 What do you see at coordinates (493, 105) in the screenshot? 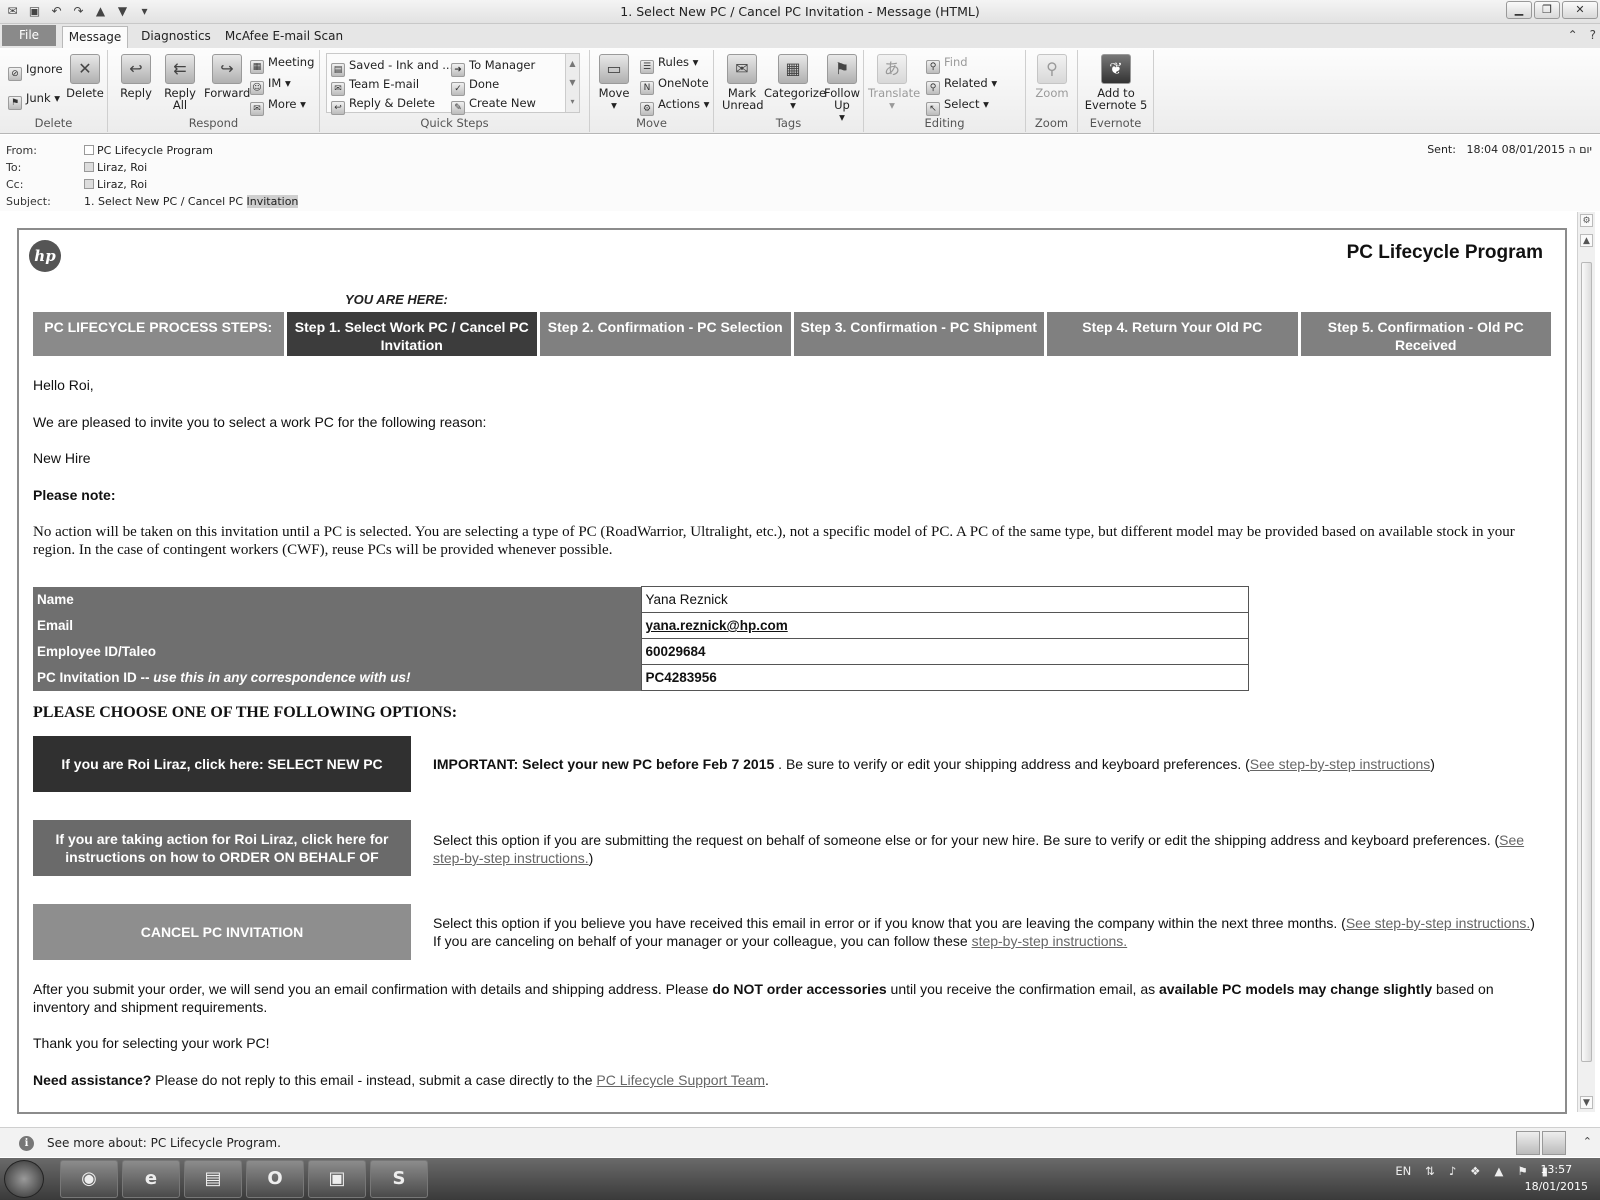
I see `qs-create-new: ✎ Create New` at bounding box center [493, 105].